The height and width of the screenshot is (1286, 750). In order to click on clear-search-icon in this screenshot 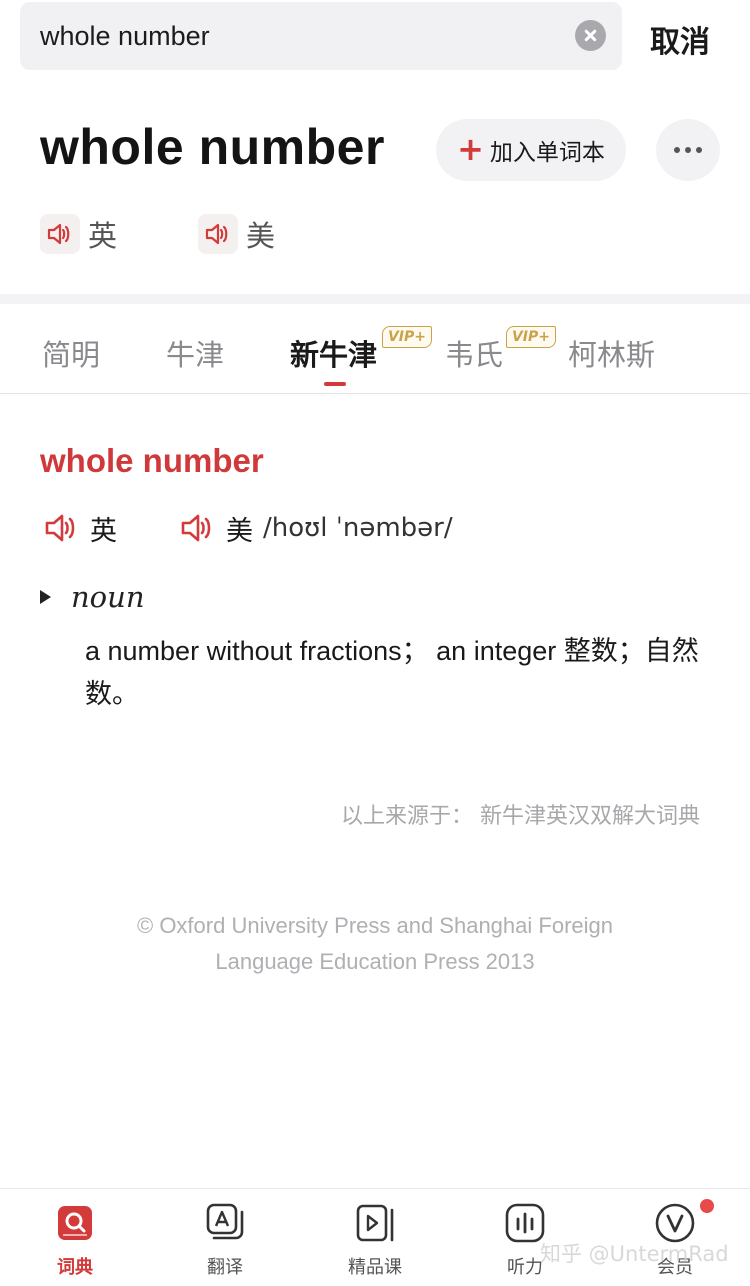, I will do `click(590, 35)`.